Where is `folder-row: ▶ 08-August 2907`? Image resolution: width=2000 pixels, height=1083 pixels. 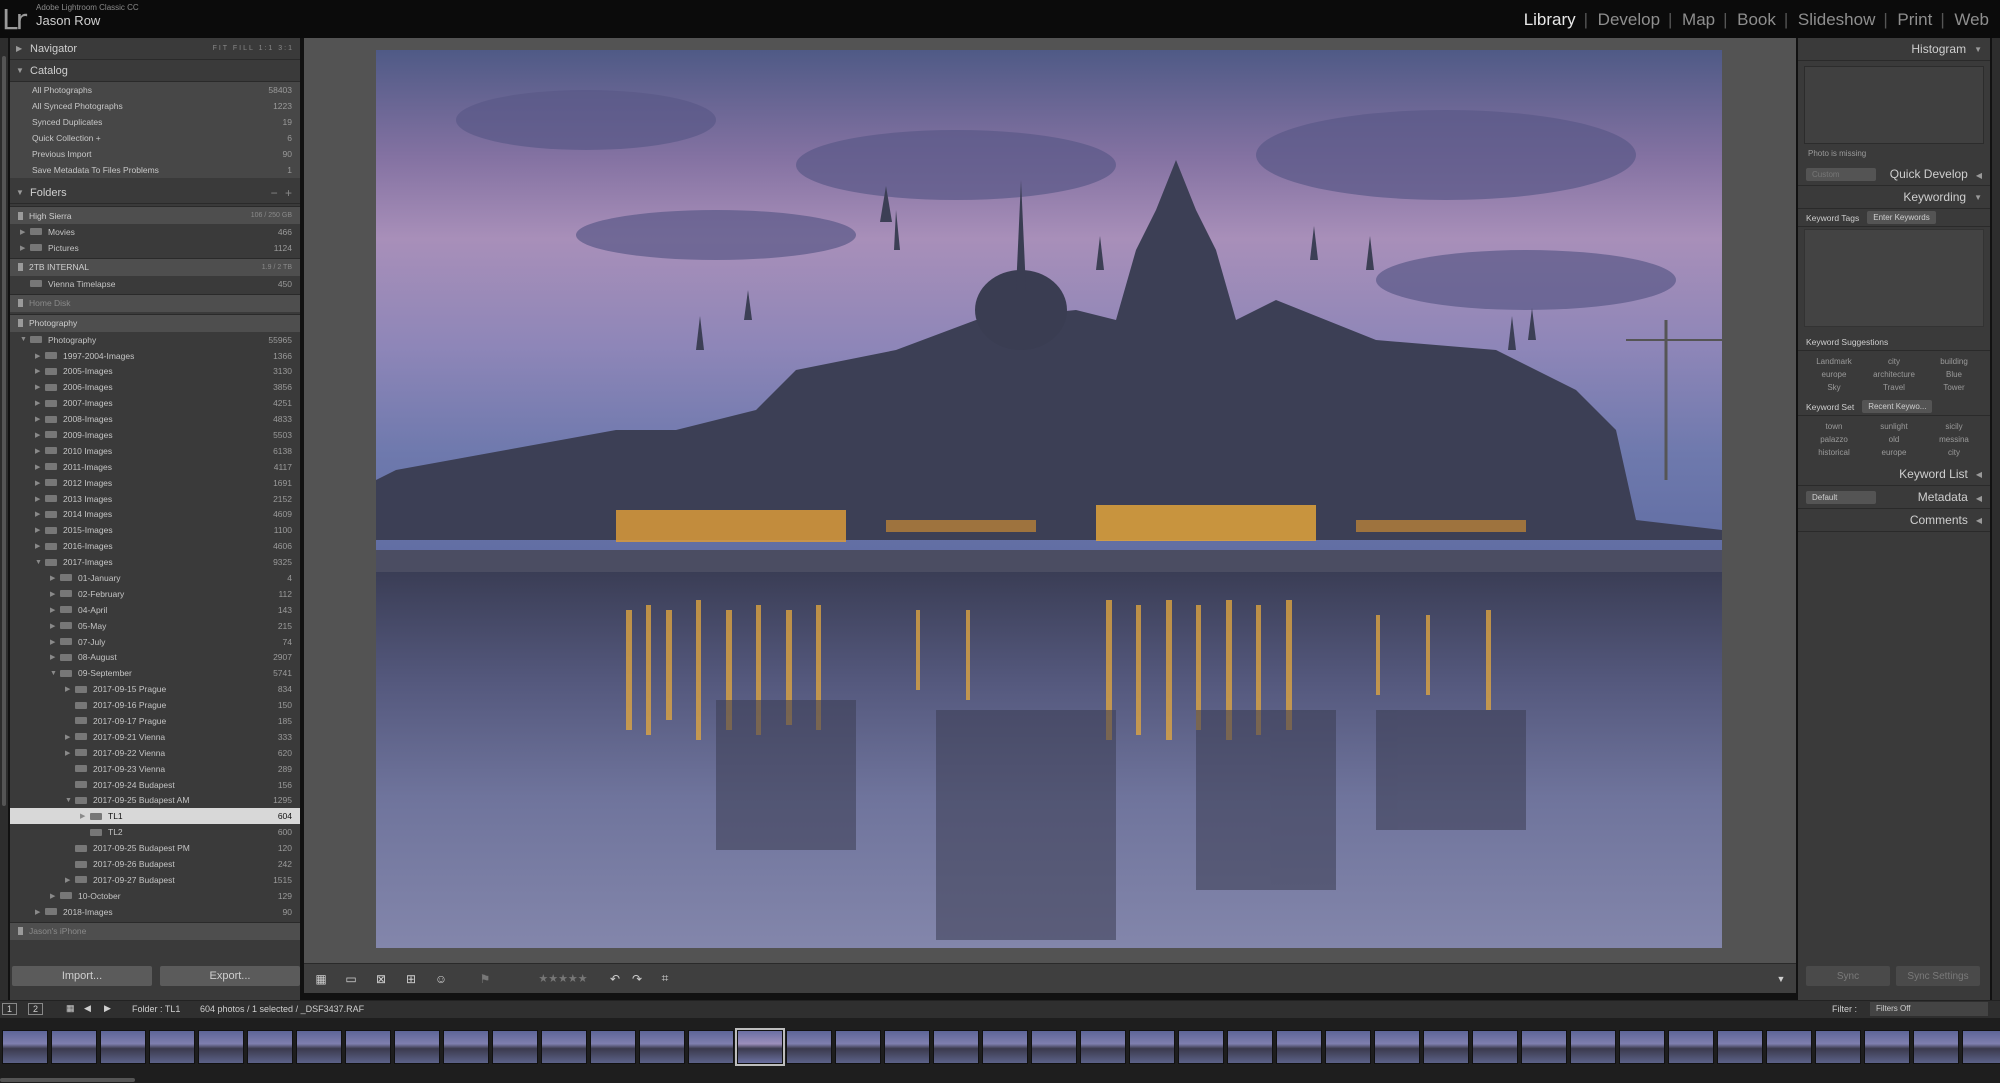 folder-row: ▶ 08-August 2907 is located at coordinates (155, 657).